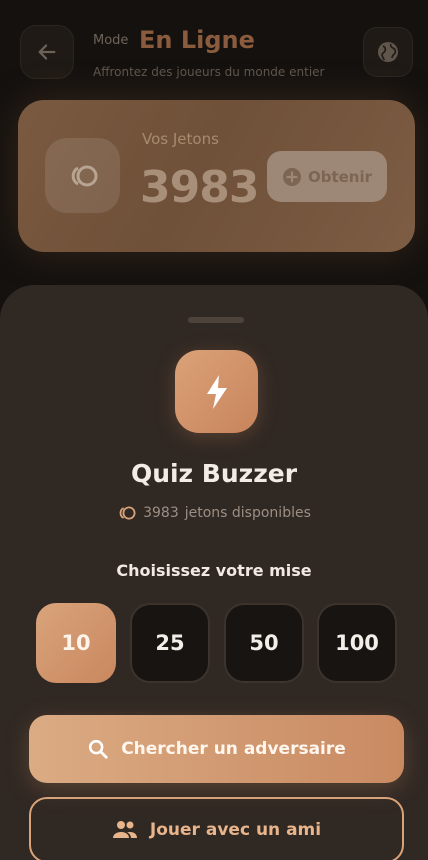 This screenshot has width=428, height=860. Describe the element at coordinates (340, 176) in the screenshot. I see `obtain-label: Obtenir` at that location.